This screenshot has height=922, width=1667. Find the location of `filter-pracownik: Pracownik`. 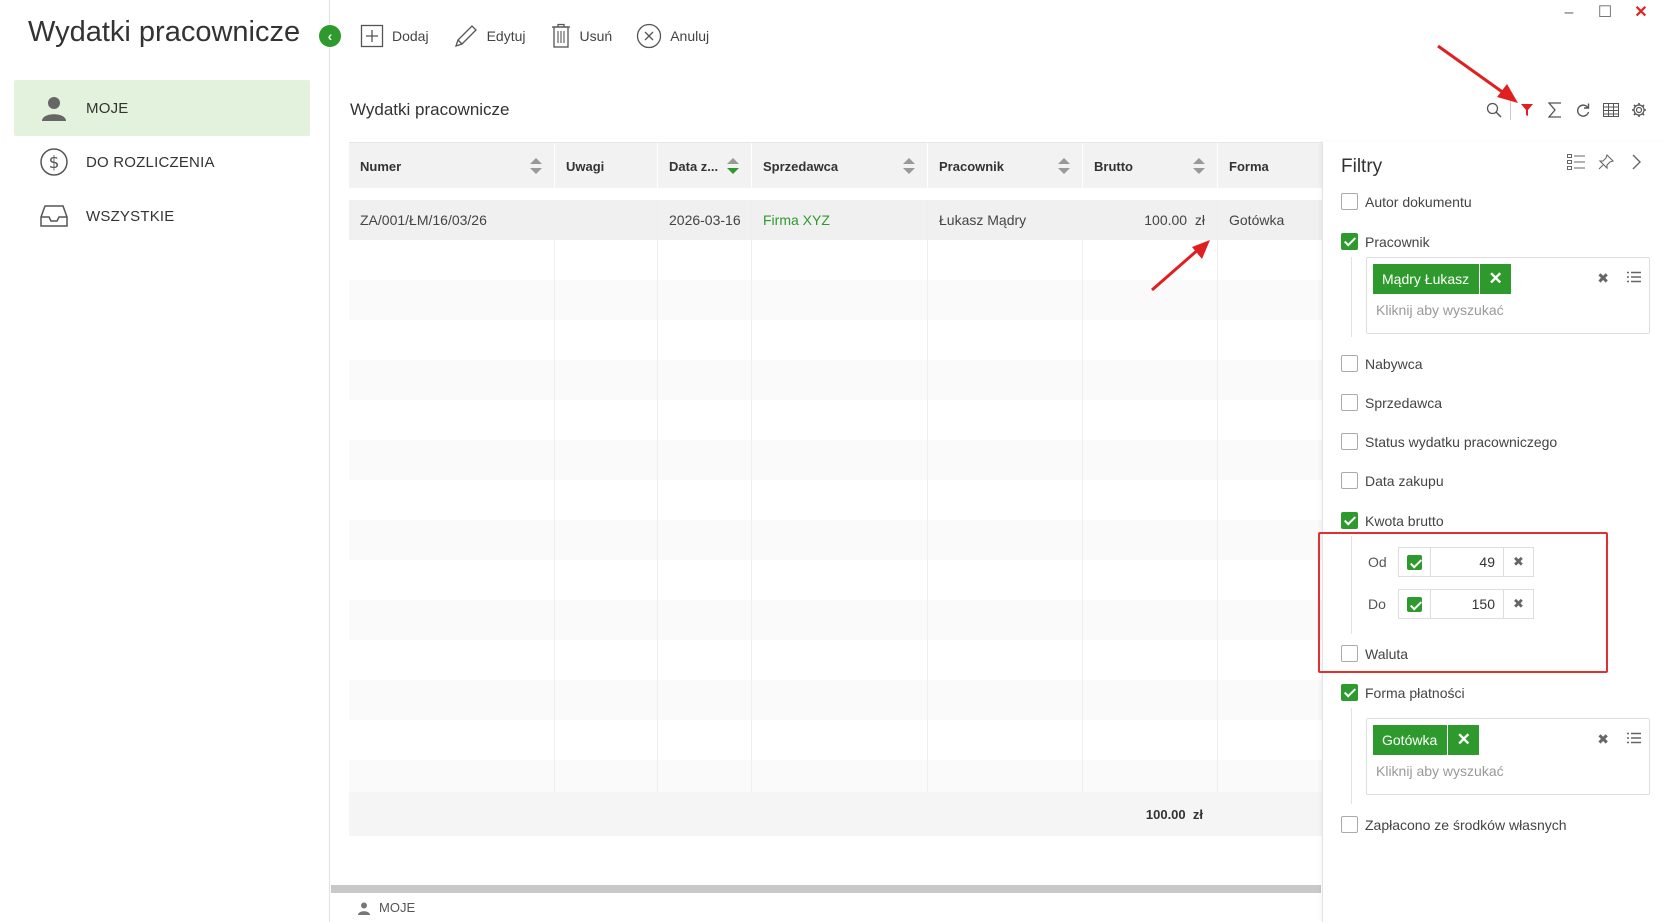

filter-pracownik: Pracownik is located at coordinates (1385, 241).